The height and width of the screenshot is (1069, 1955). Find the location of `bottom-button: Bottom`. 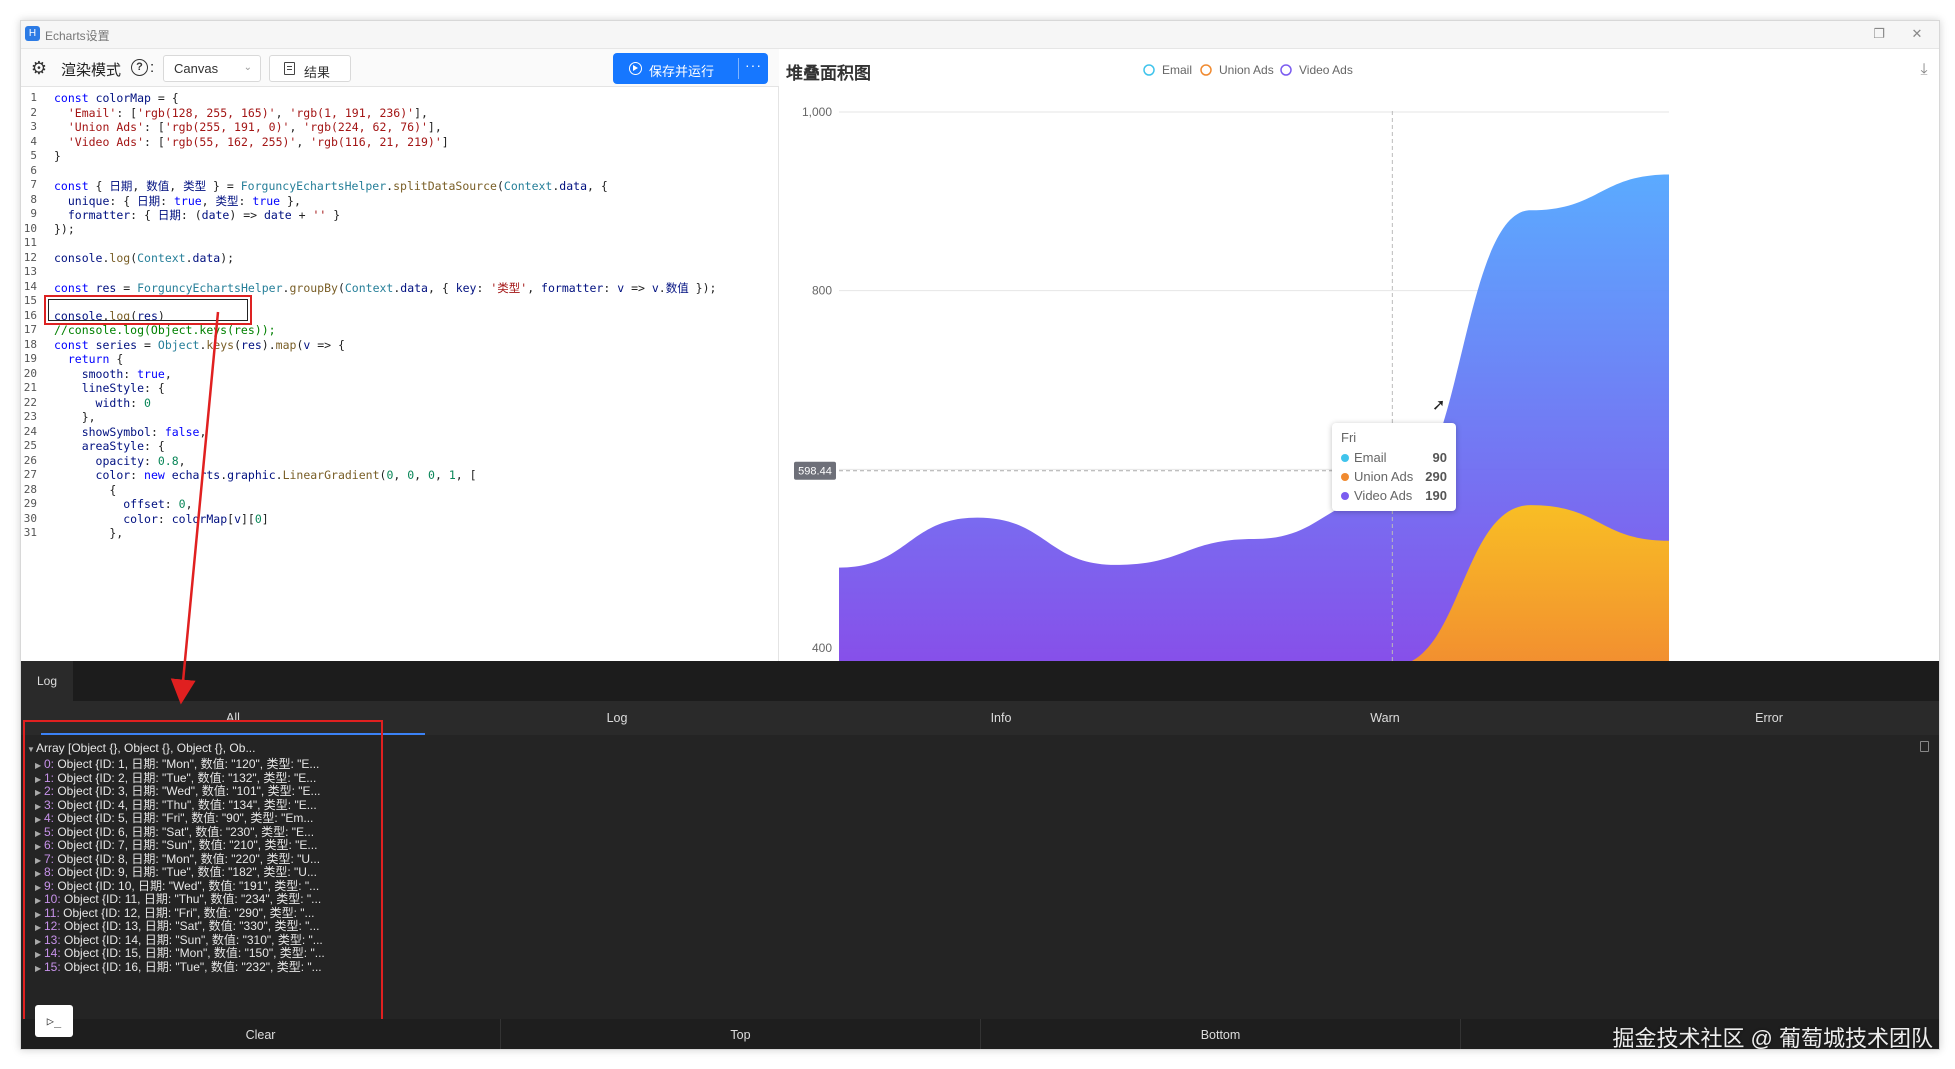

bottom-button: Bottom is located at coordinates (1221, 1034).